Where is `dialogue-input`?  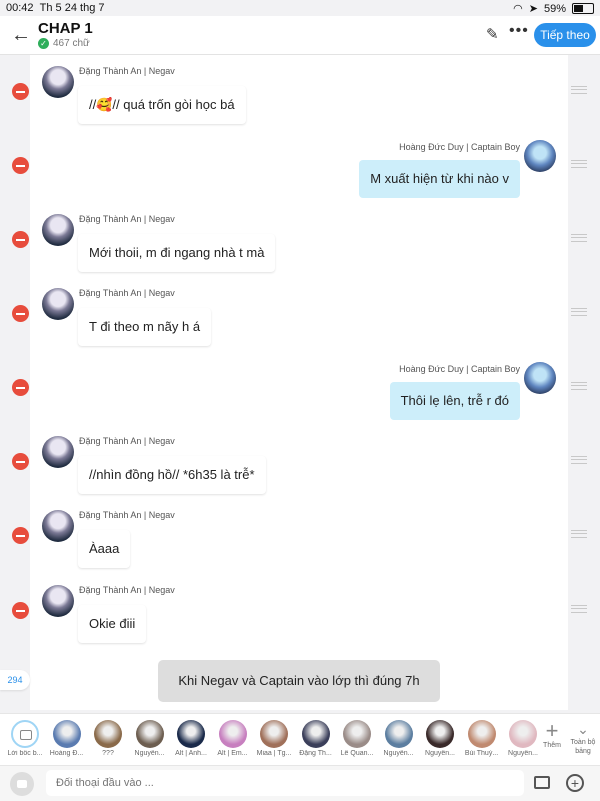
dialogue-input is located at coordinates (285, 783).